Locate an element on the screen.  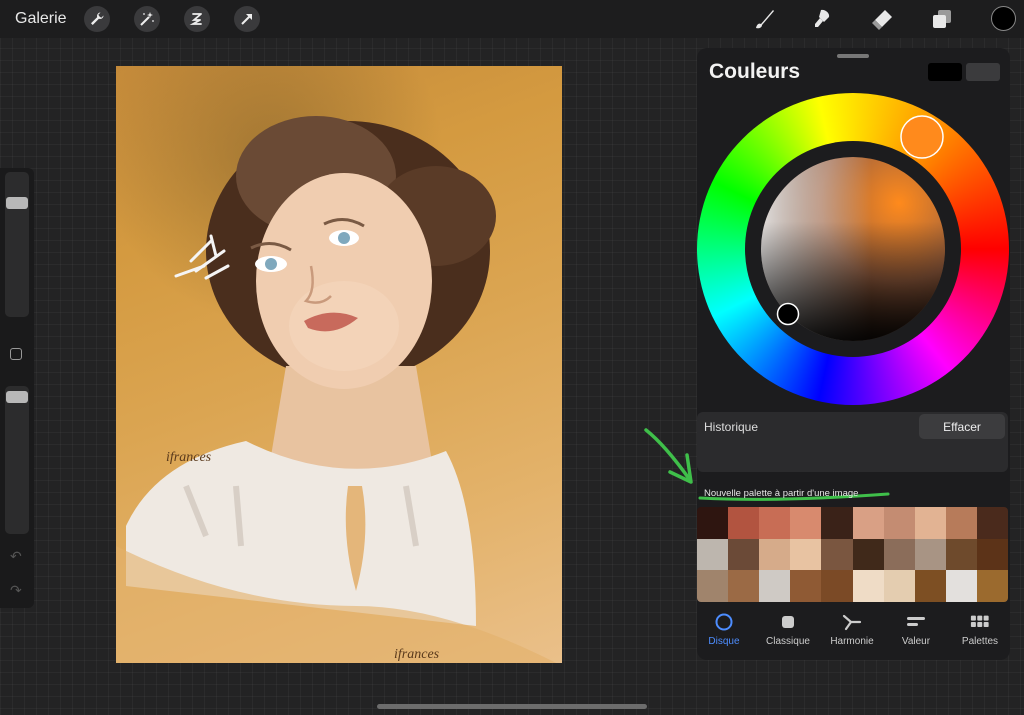
wrench-icon is located at coordinates (97, 19).